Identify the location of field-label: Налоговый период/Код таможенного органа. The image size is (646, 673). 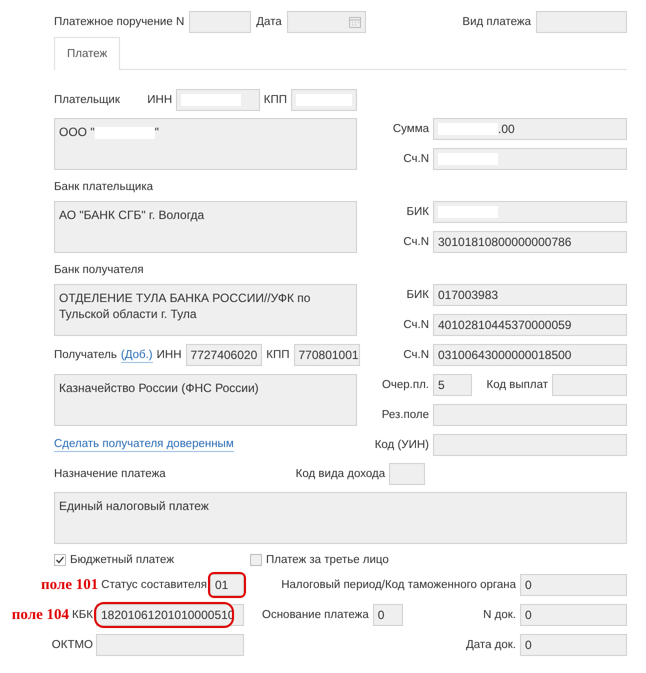
(398, 585).